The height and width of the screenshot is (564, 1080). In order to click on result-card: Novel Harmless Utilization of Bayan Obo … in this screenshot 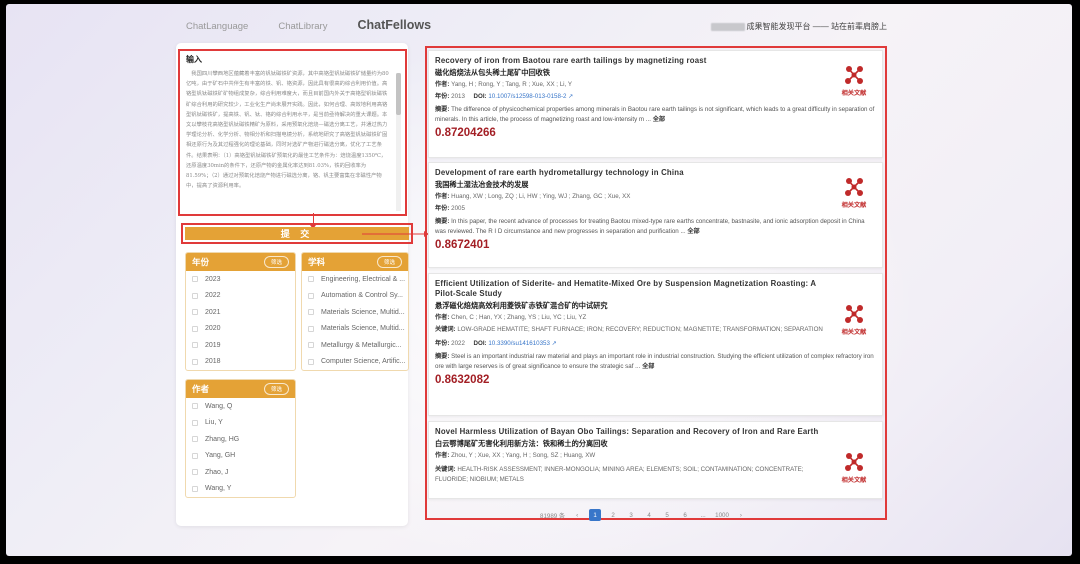, I will do `click(655, 460)`.